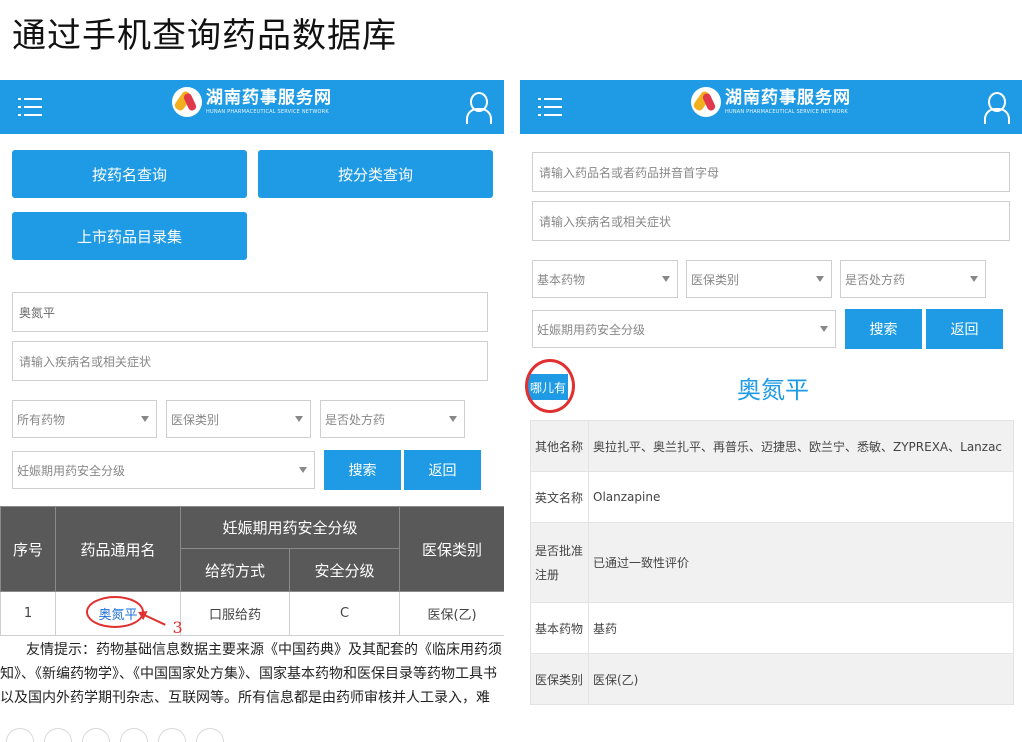 The image size is (1022, 742). Describe the element at coordinates (773, 390) in the screenshot. I see `drug-detail-title: 奥氮平` at that location.